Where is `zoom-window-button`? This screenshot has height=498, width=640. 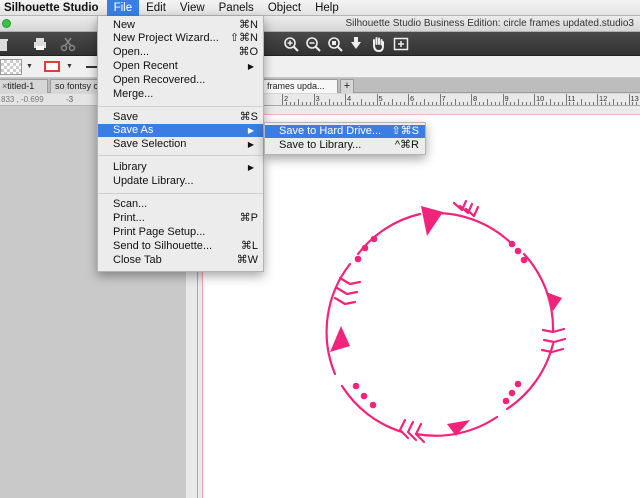
zoom-window-button is located at coordinates (6, 23).